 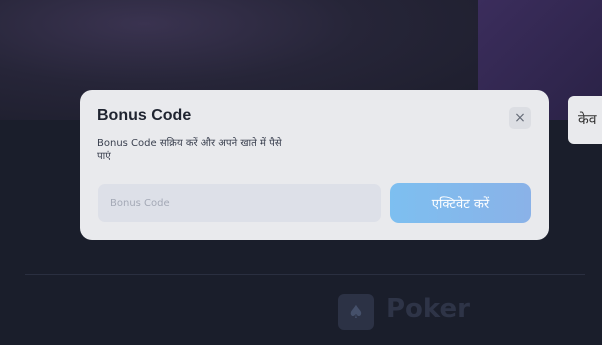 What do you see at coordinates (356, 312) in the screenshot?
I see `poker-icon: ♠` at bounding box center [356, 312].